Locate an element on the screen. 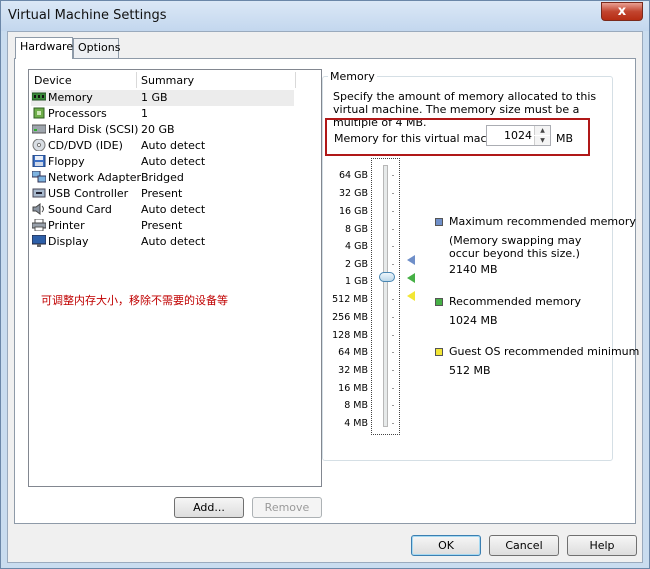 This screenshot has width=650, height=569. scale-label: 512 MB is located at coordinates (350, 299).